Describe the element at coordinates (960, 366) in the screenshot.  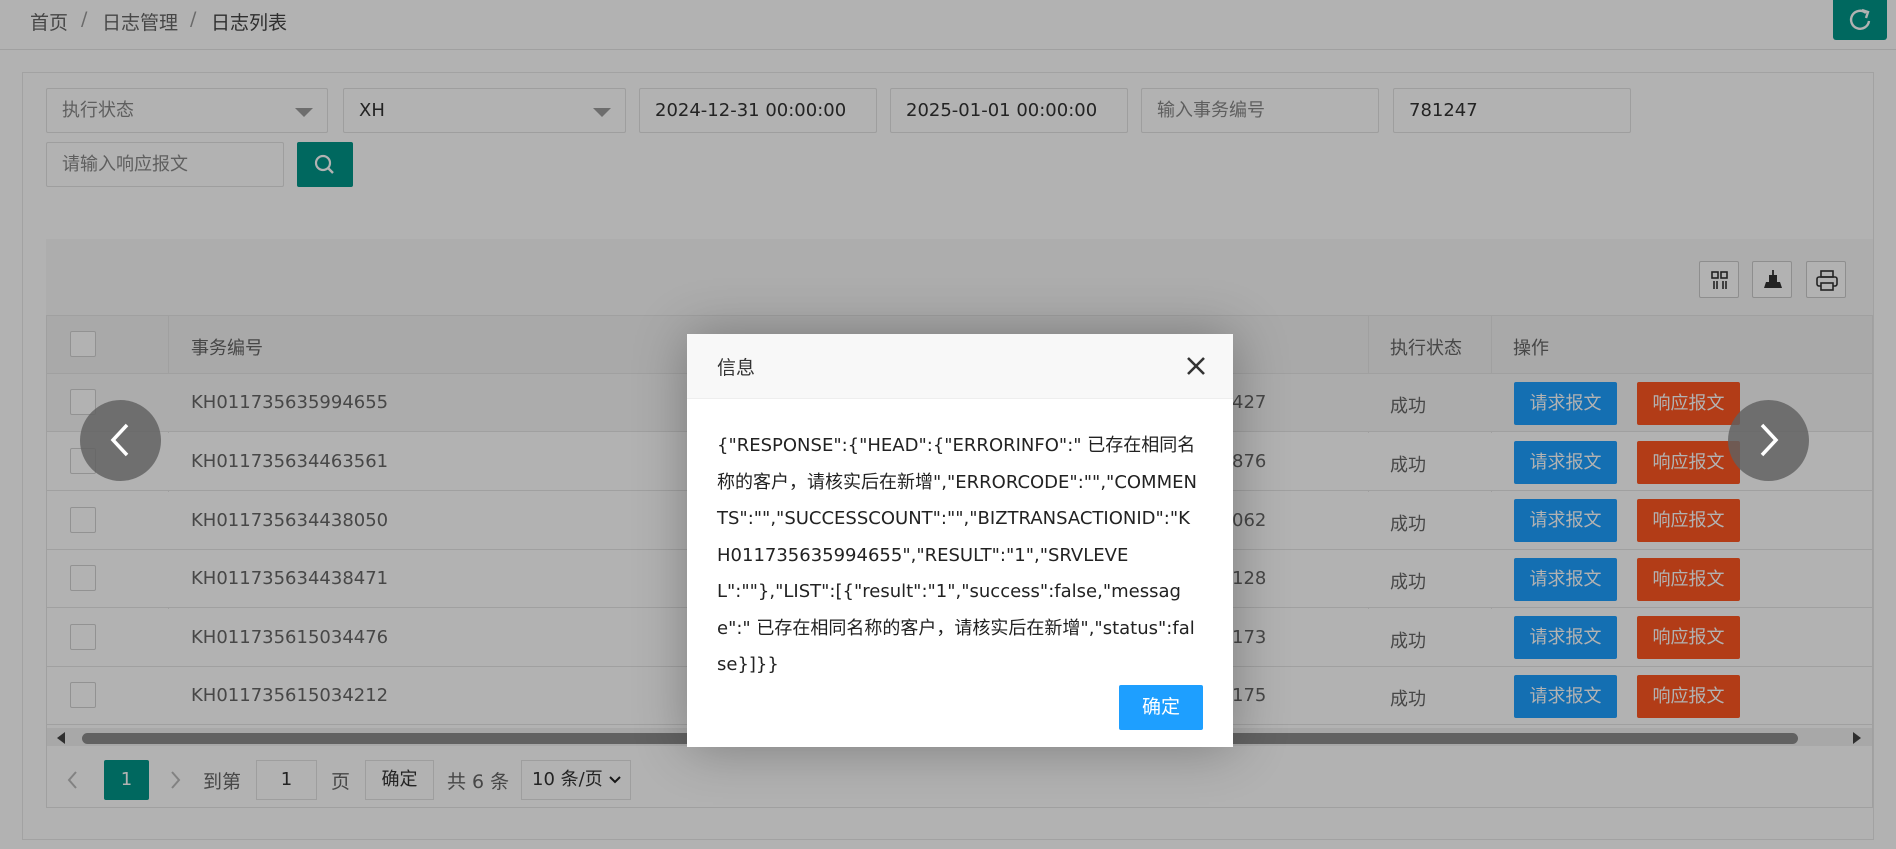
I see `dialog-header` at that location.